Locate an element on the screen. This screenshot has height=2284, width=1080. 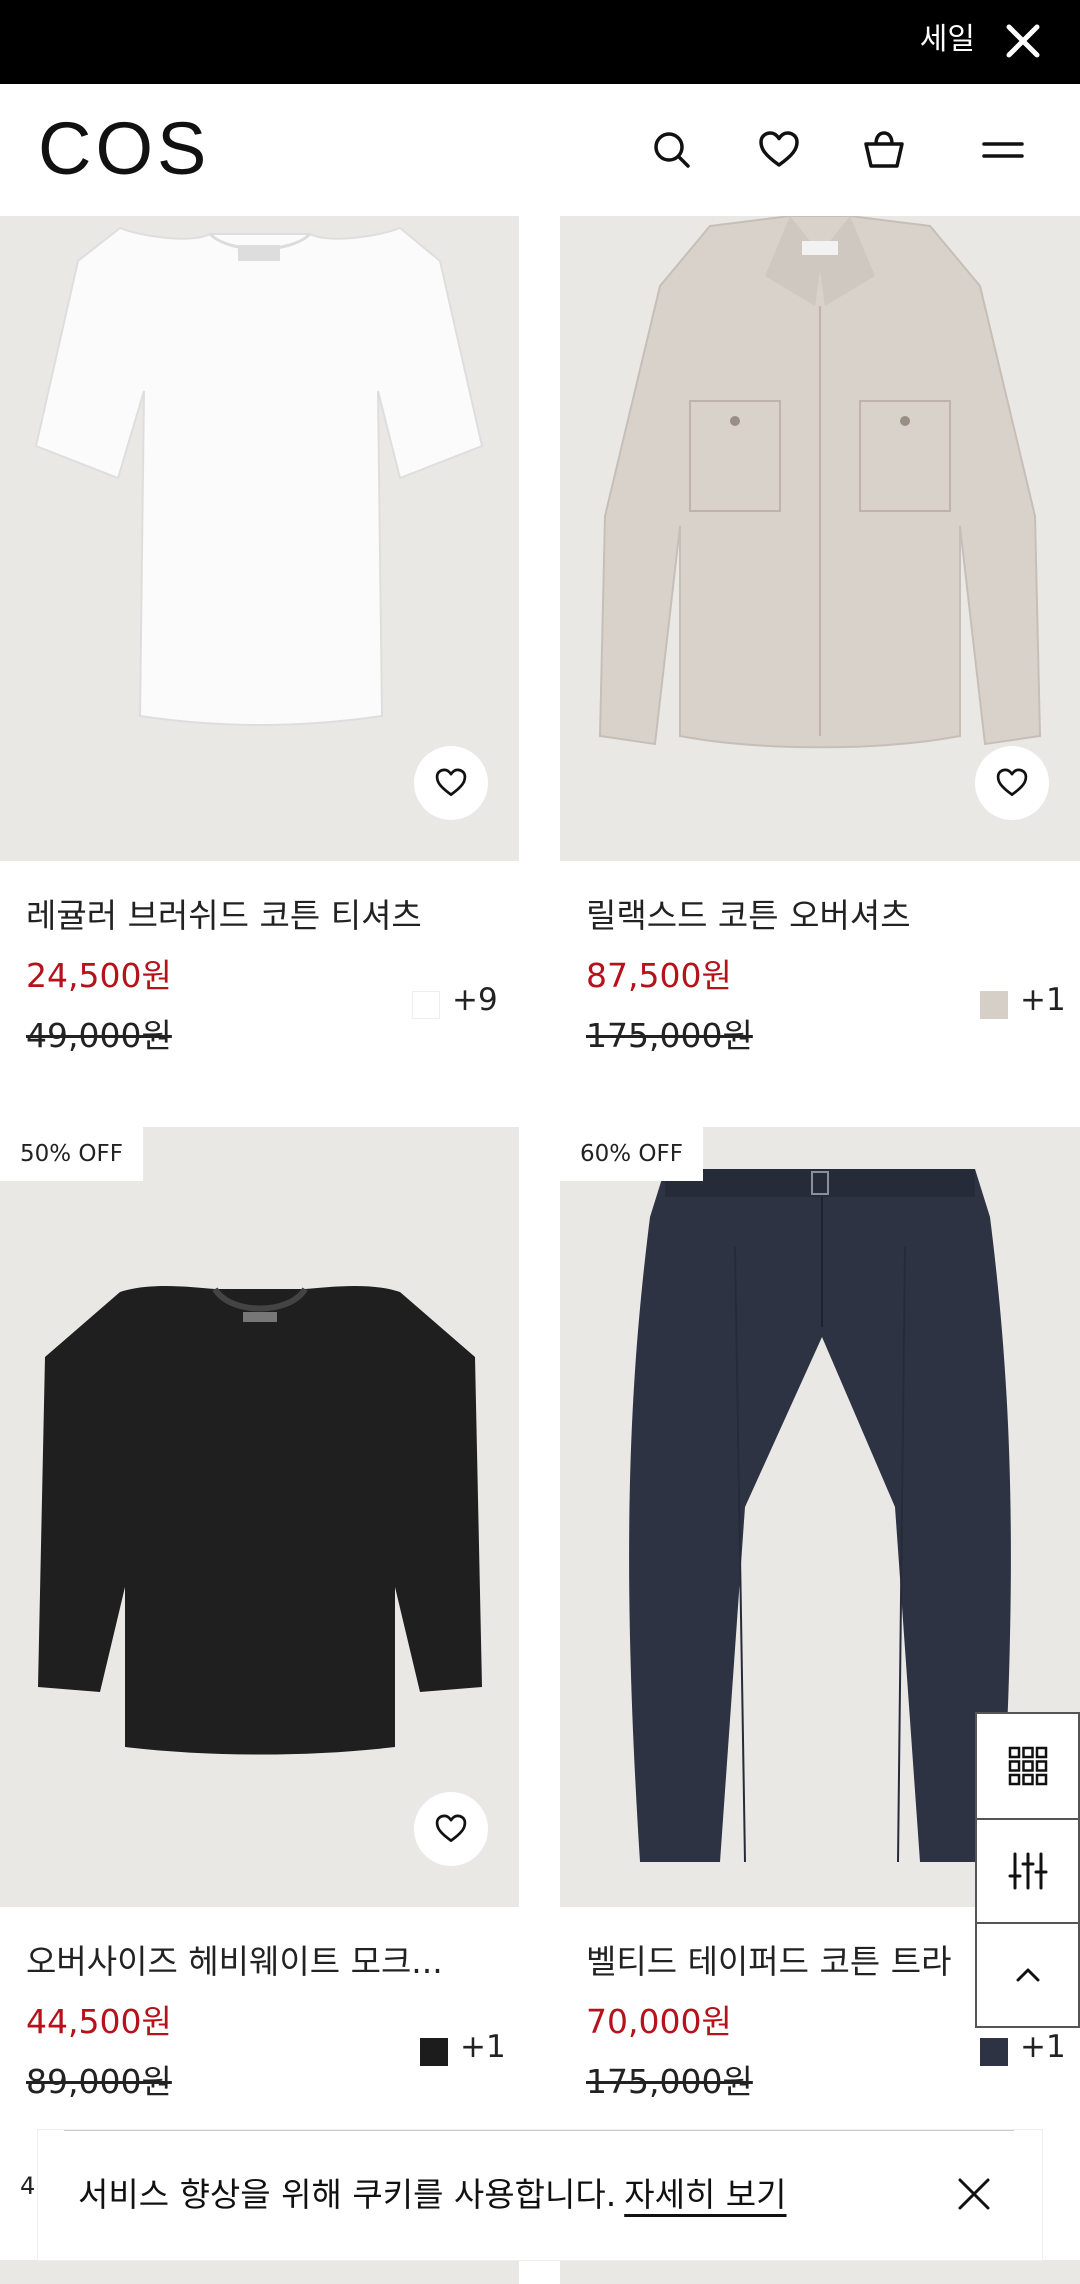
sale-price: 87,500원 is located at coordinates (659, 975).